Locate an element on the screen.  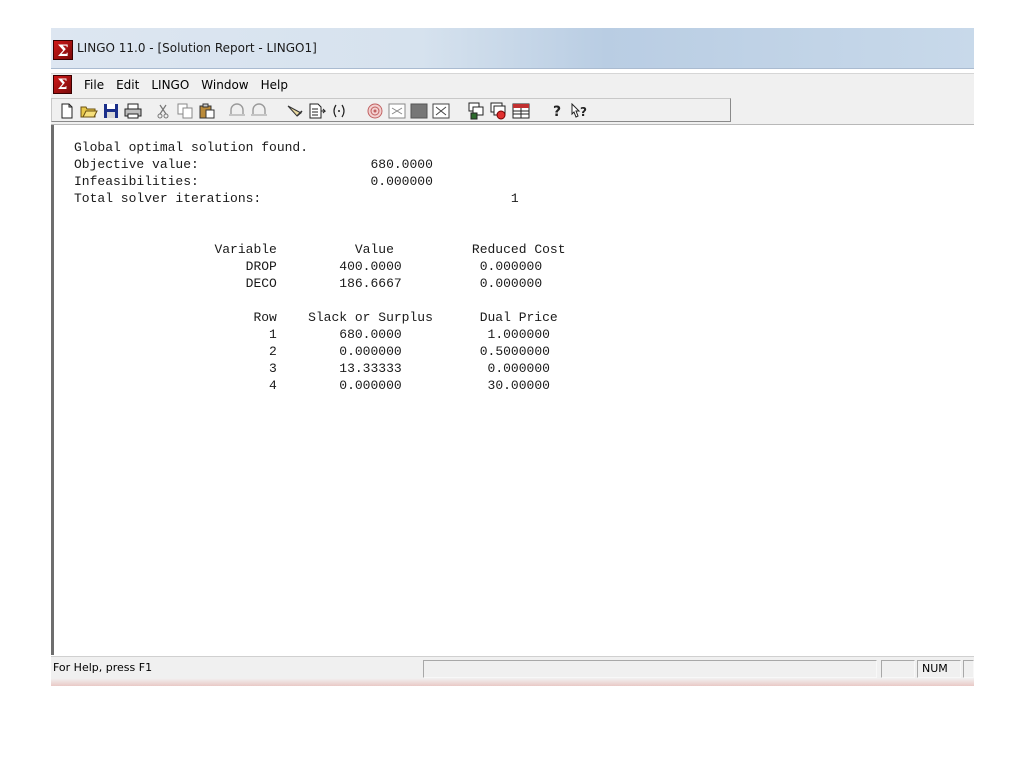
variable-value: 400.0000 is located at coordinates (370, 266).